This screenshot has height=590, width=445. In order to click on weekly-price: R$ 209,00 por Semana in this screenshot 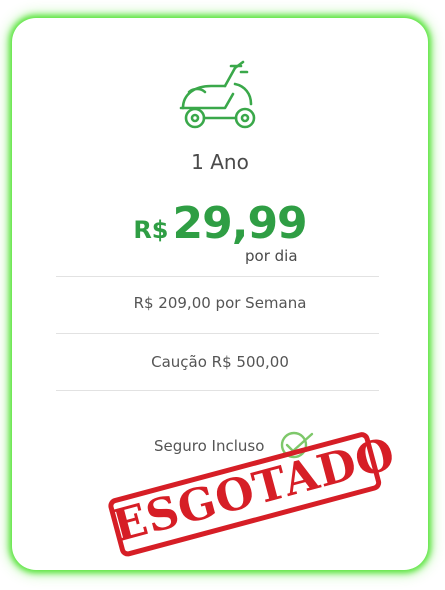, I will do `click(220, 303)`.